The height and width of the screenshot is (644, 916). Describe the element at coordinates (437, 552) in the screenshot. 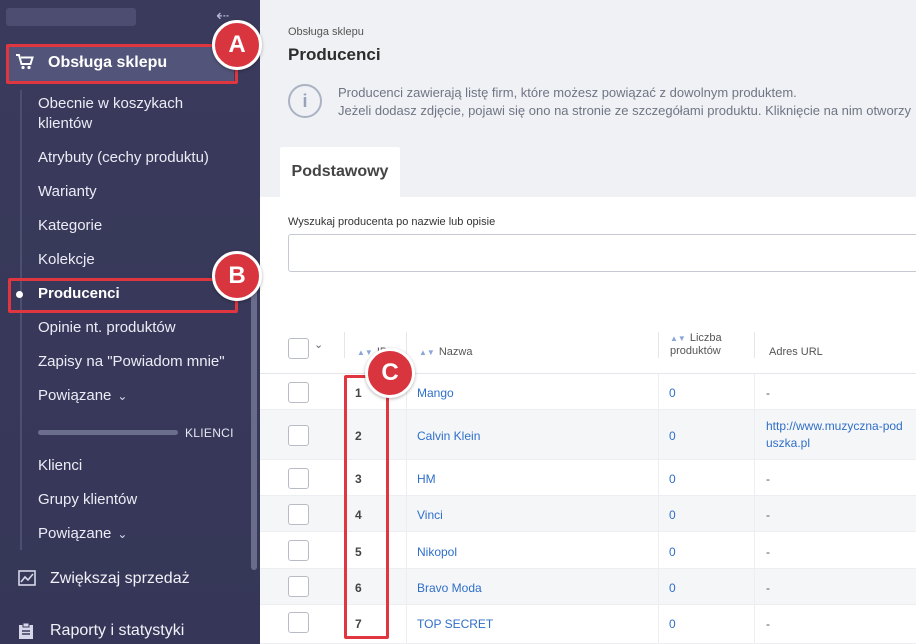

I see `cell-name-link: Nikopol` at that location.